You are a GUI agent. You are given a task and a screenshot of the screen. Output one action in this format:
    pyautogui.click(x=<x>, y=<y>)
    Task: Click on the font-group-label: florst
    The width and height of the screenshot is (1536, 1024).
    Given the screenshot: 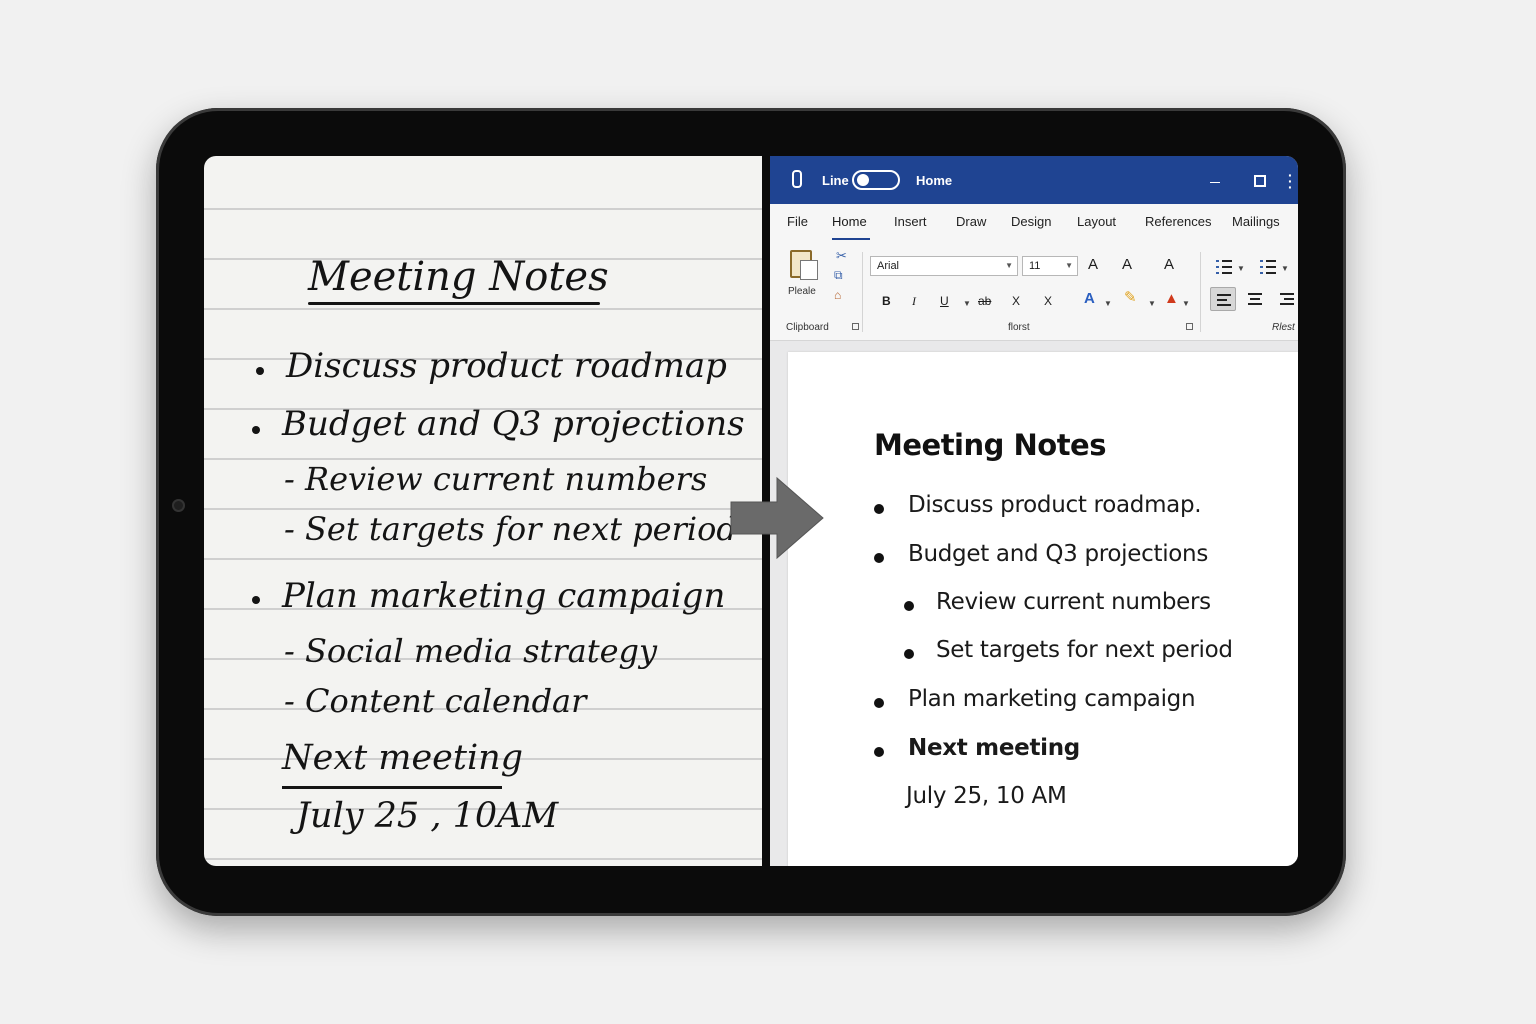 What is the action you would take?
    pyautogui.click(x=1019, y=327)
    